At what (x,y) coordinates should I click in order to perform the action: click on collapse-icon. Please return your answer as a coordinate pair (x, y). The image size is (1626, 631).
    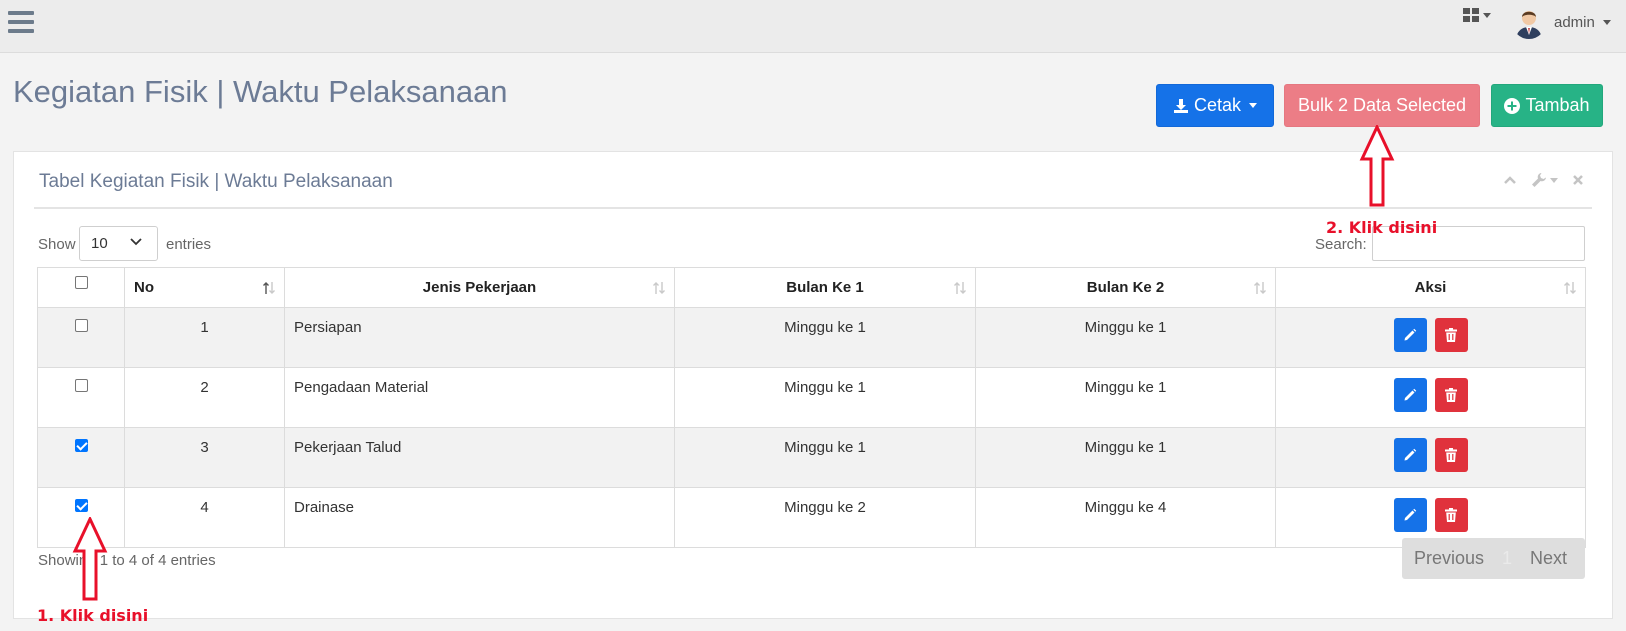
    Looking at the image, I should click on (1510, 180).